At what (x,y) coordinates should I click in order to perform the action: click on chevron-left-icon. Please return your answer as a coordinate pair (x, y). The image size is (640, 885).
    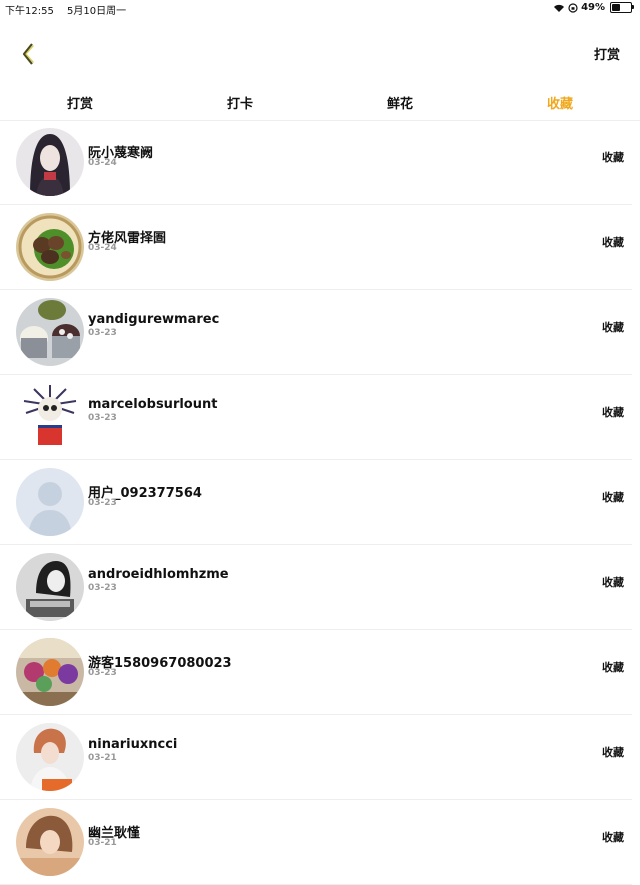
    Looking at the image, I should click on (28, 54).